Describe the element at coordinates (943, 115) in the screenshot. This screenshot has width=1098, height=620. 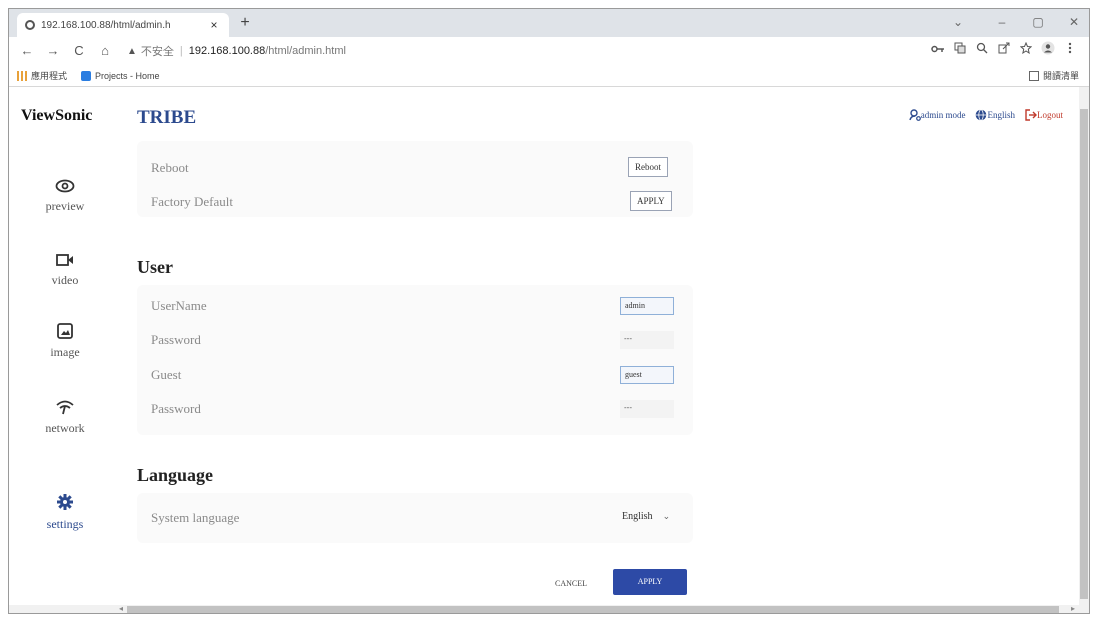
I see `admin-mode-label: admin mode` at that location.